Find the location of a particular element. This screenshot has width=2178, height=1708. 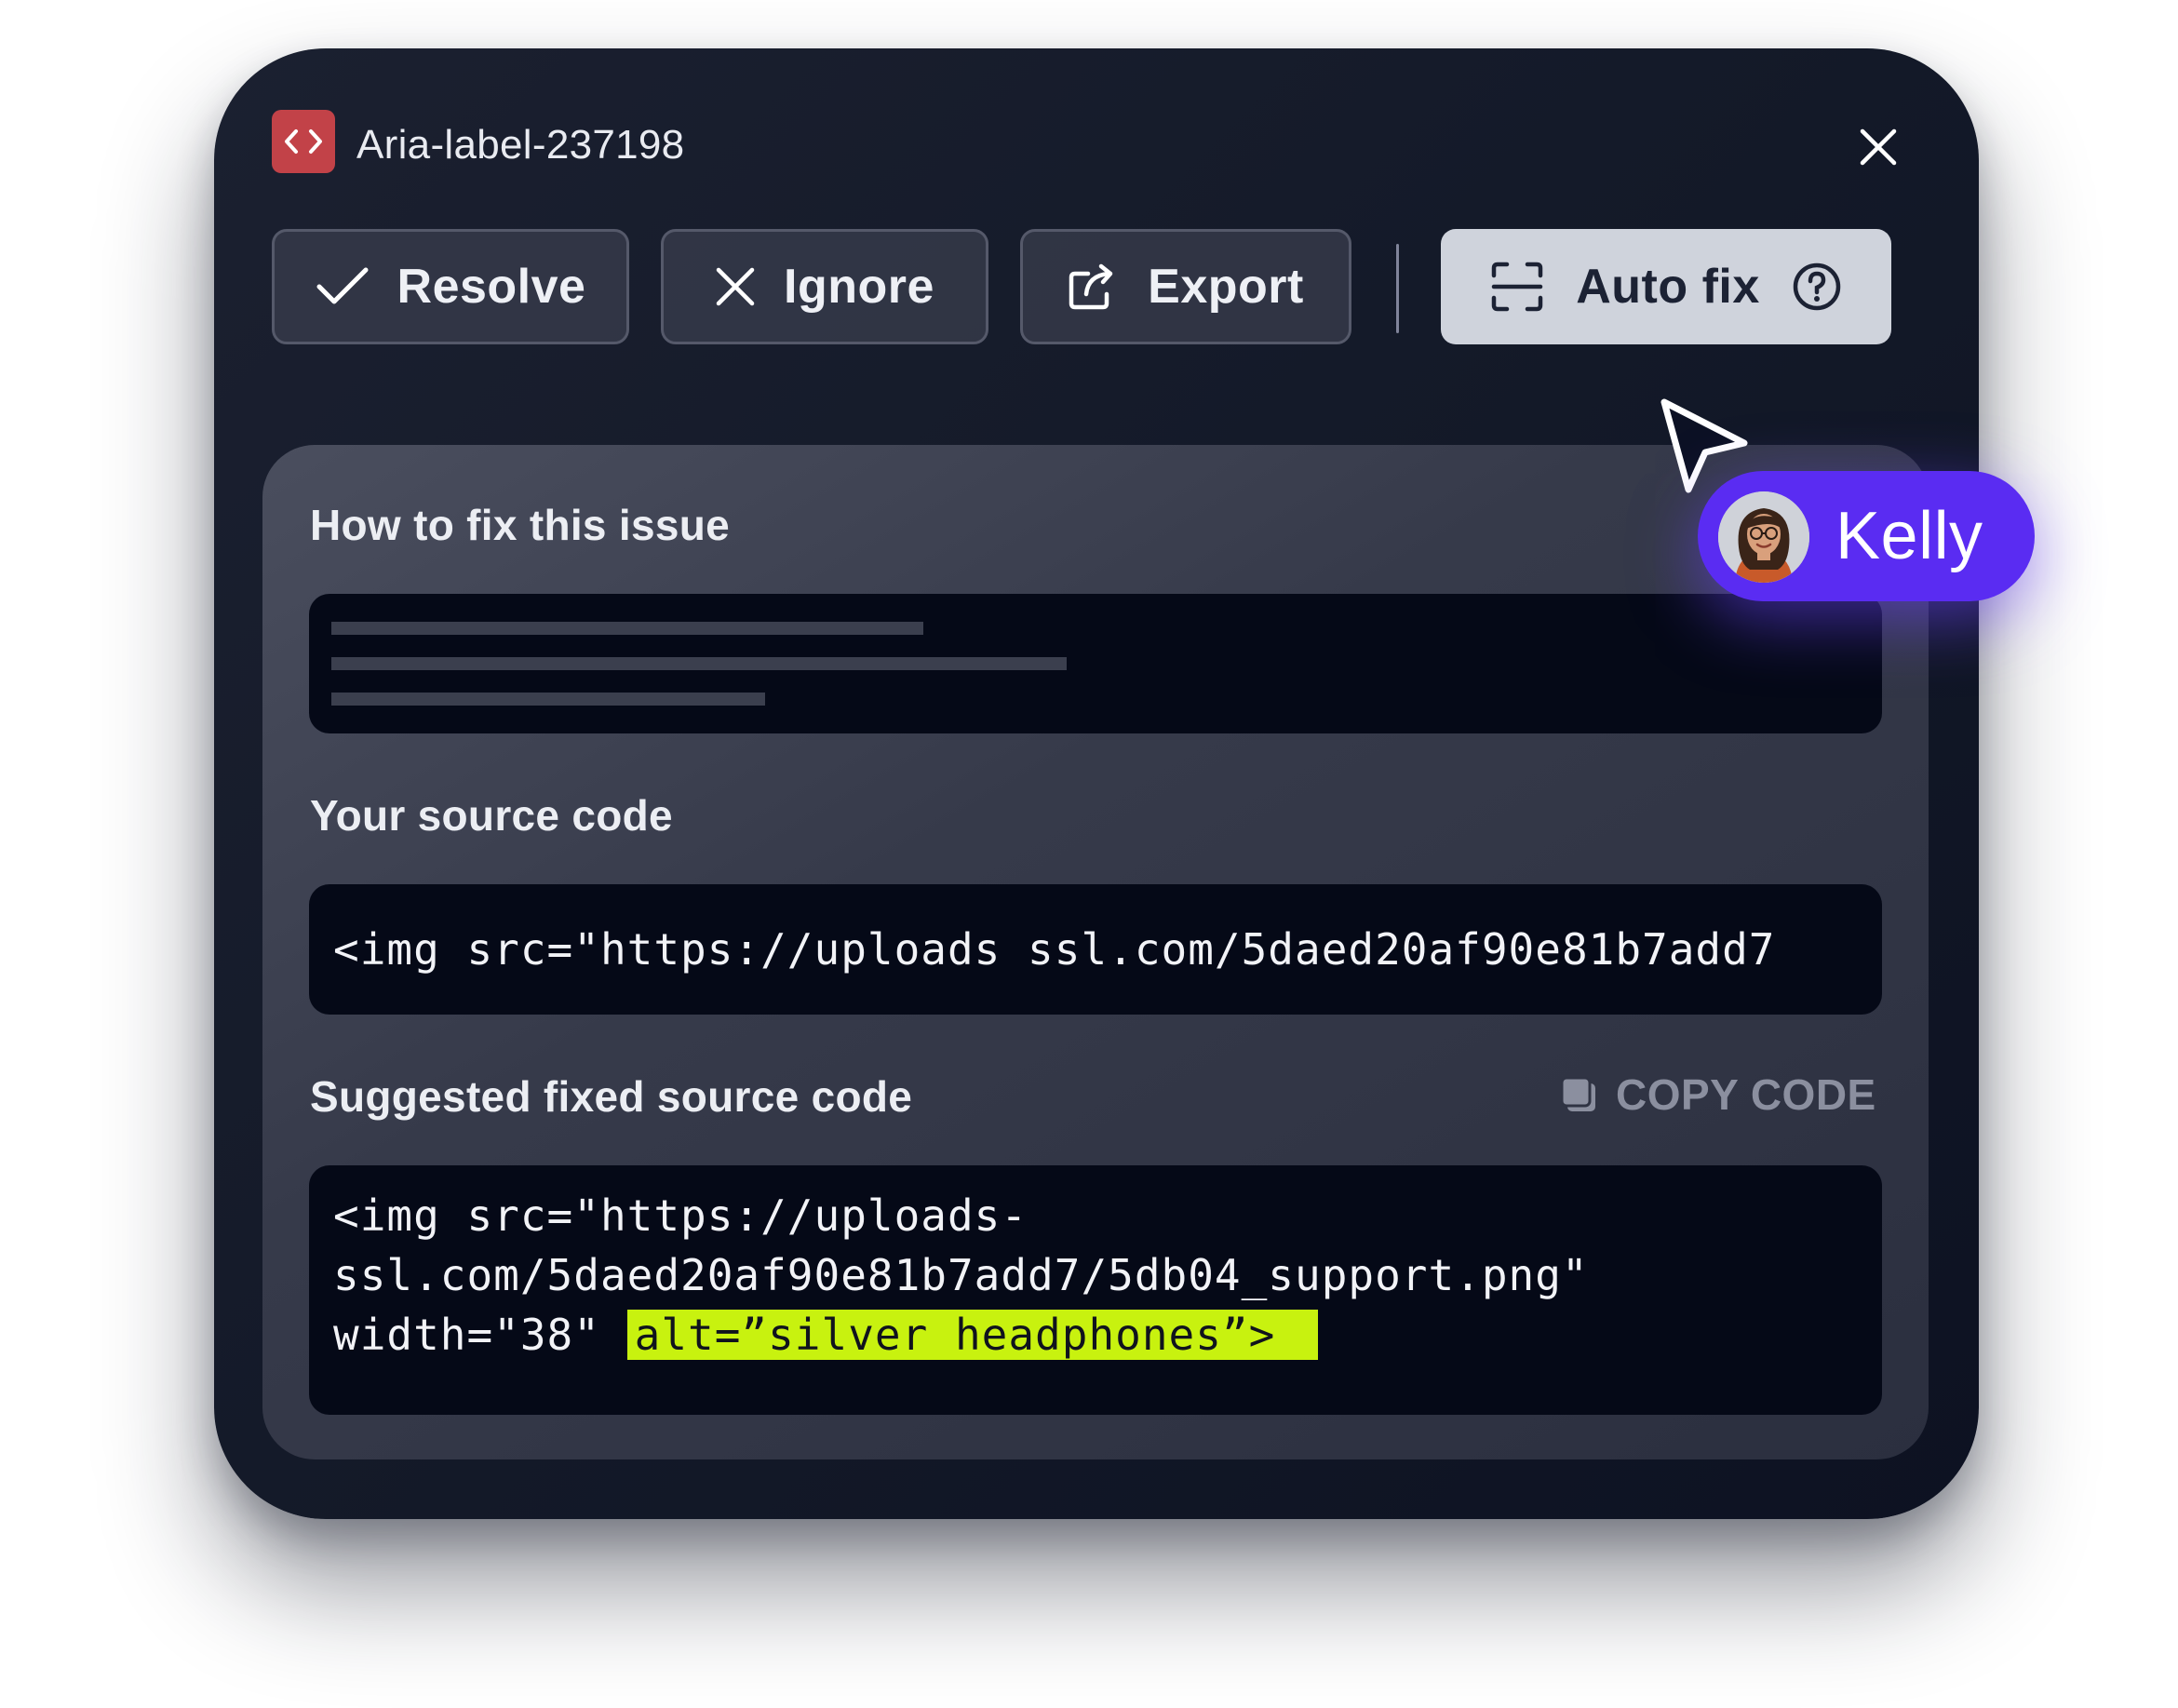

fixed-code-line: width="38" alt=”silver headphones”> is located at coordinates (826, 1335).